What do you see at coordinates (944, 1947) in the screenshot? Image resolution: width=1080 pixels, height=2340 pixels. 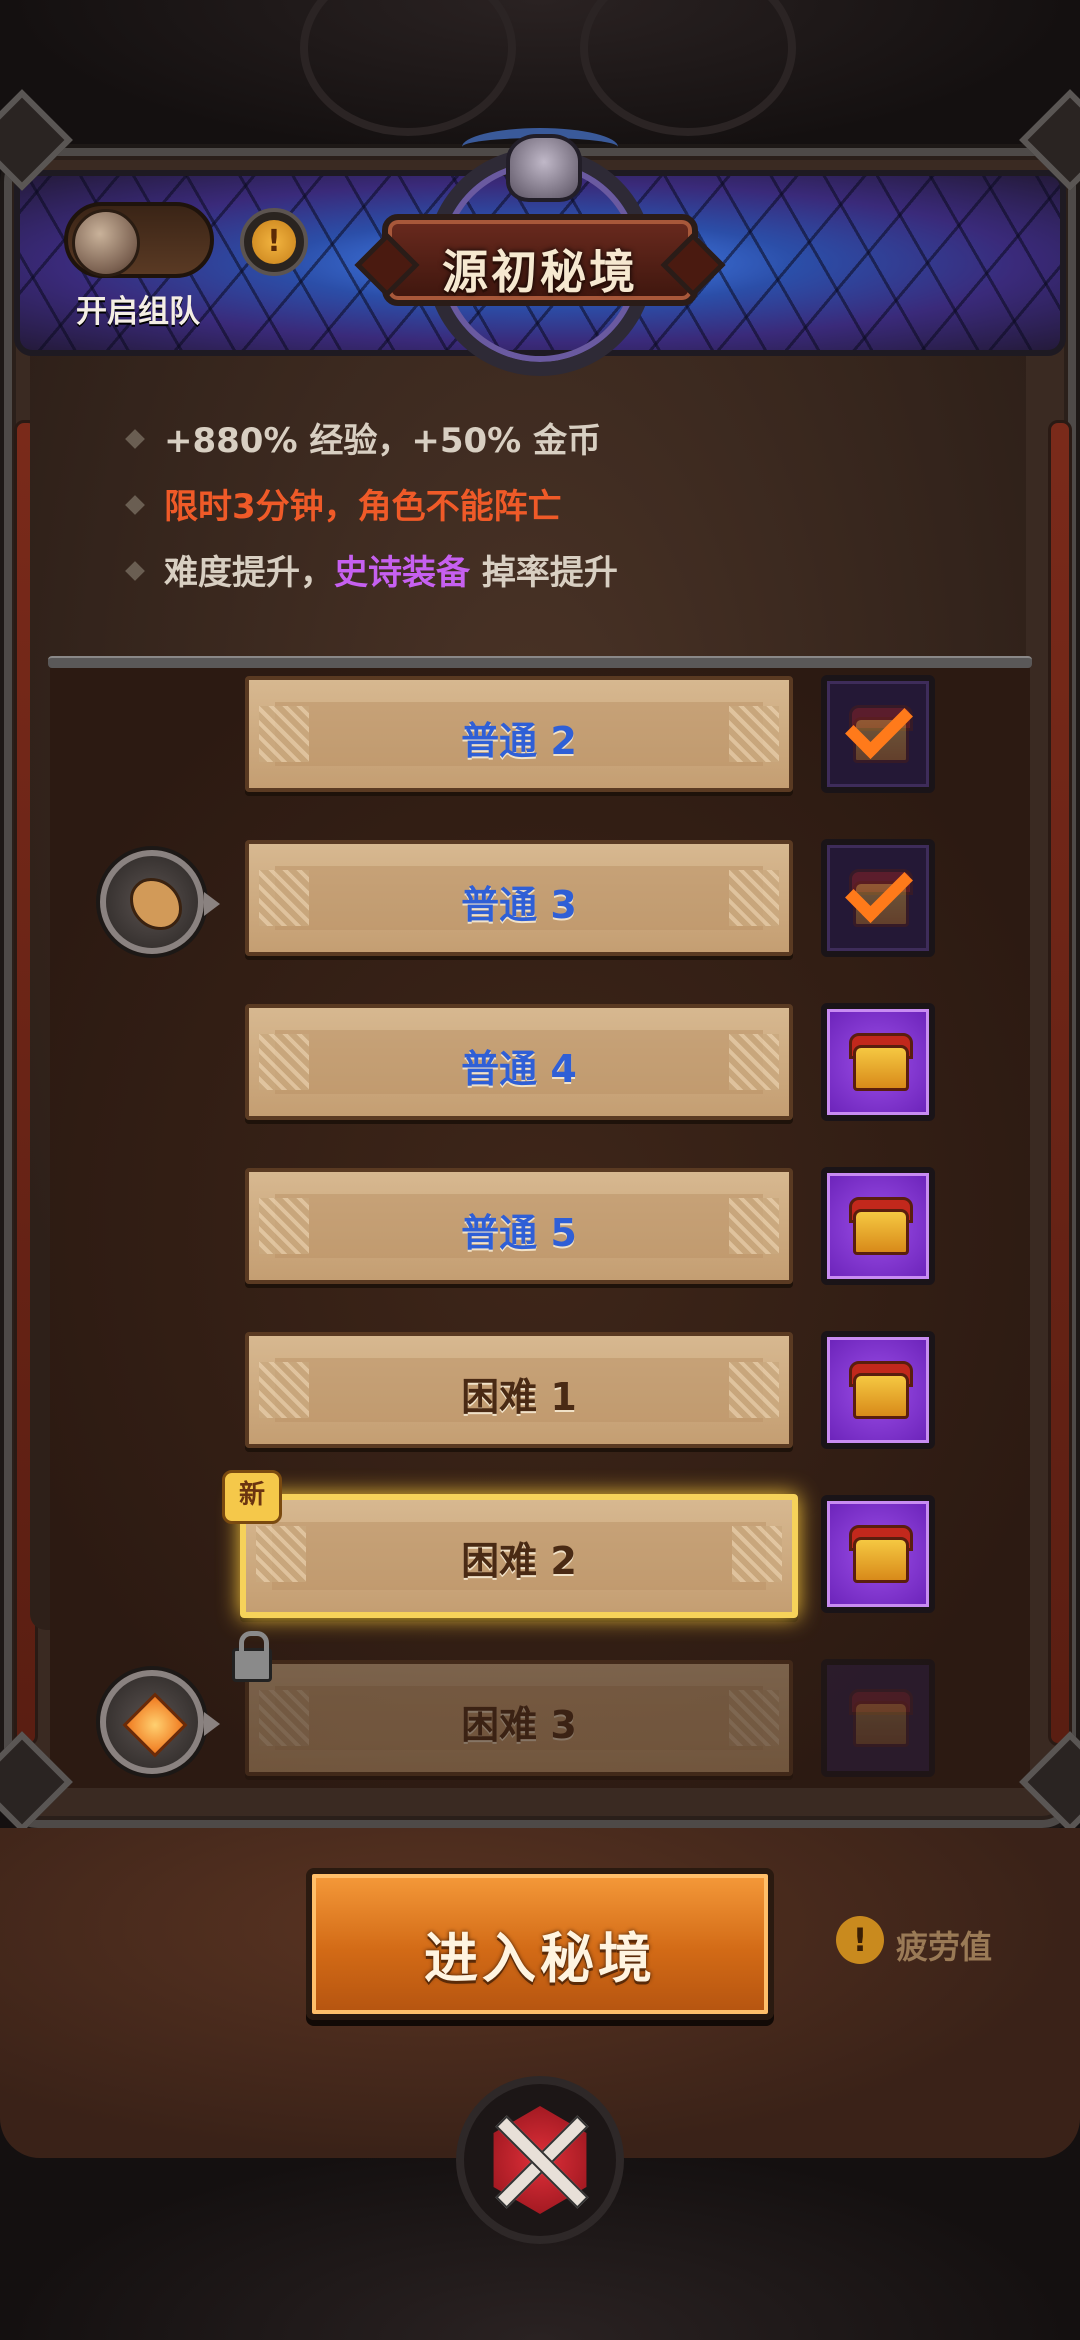 I see `fatigue-label: 疲劳值` at bounding box center [944, 1947].